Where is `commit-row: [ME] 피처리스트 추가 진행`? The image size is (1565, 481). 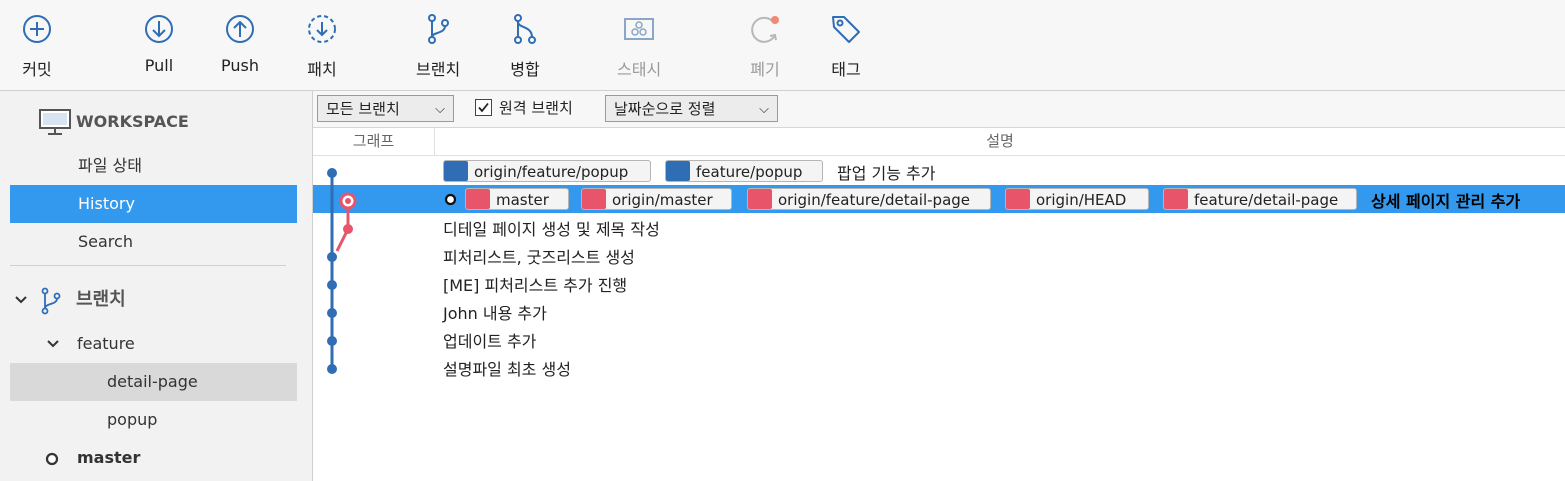
commit-row: [ME] 피처리스트 추가 진행 is located at coordinates (939, 283).